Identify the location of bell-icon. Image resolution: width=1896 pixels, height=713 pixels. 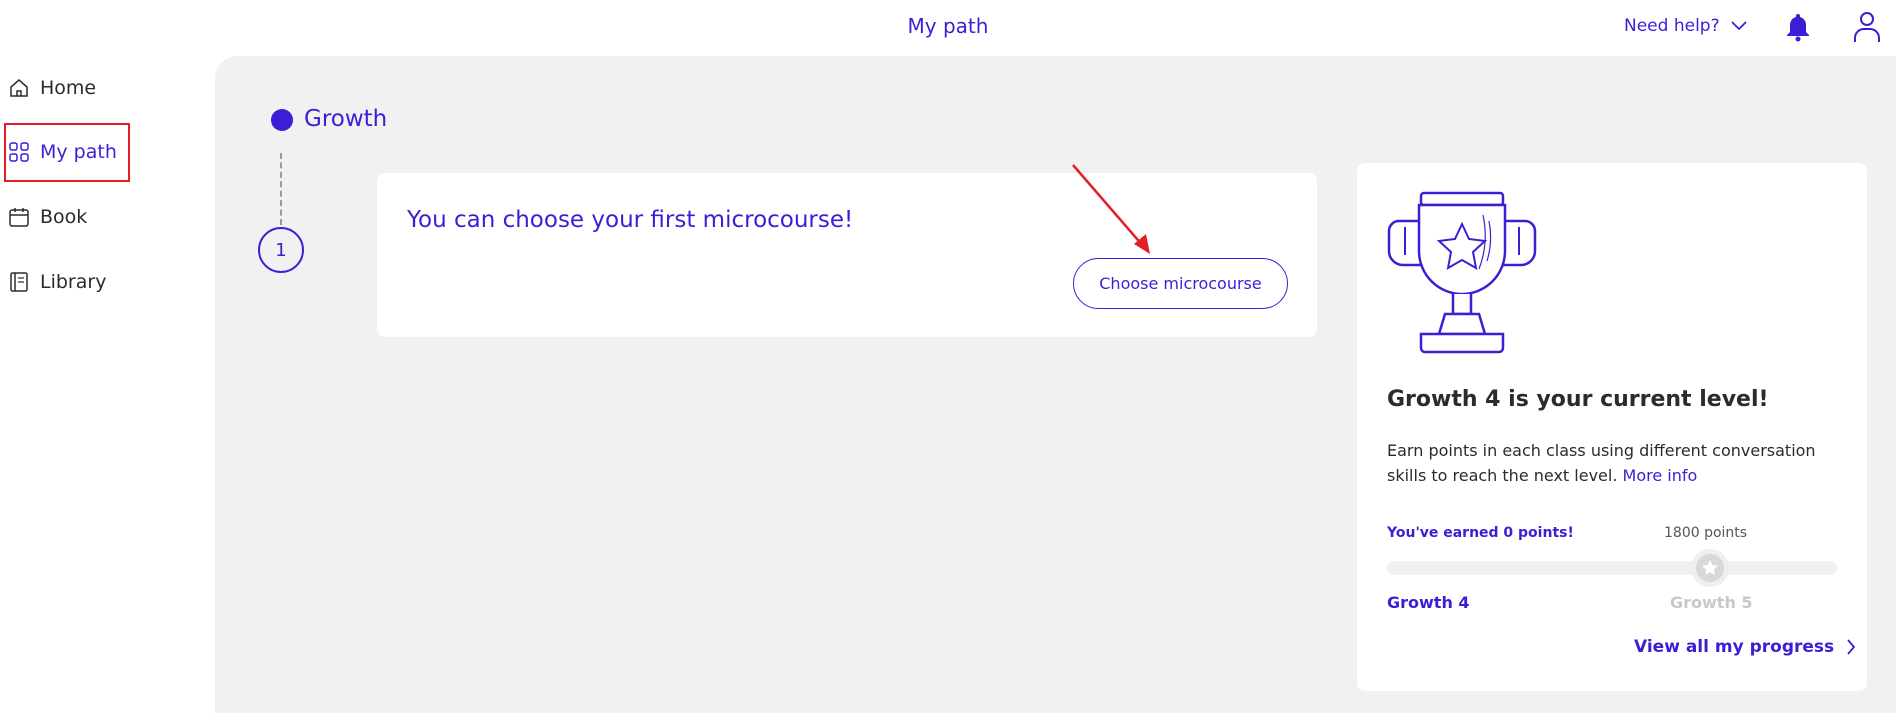
(1798, 27).